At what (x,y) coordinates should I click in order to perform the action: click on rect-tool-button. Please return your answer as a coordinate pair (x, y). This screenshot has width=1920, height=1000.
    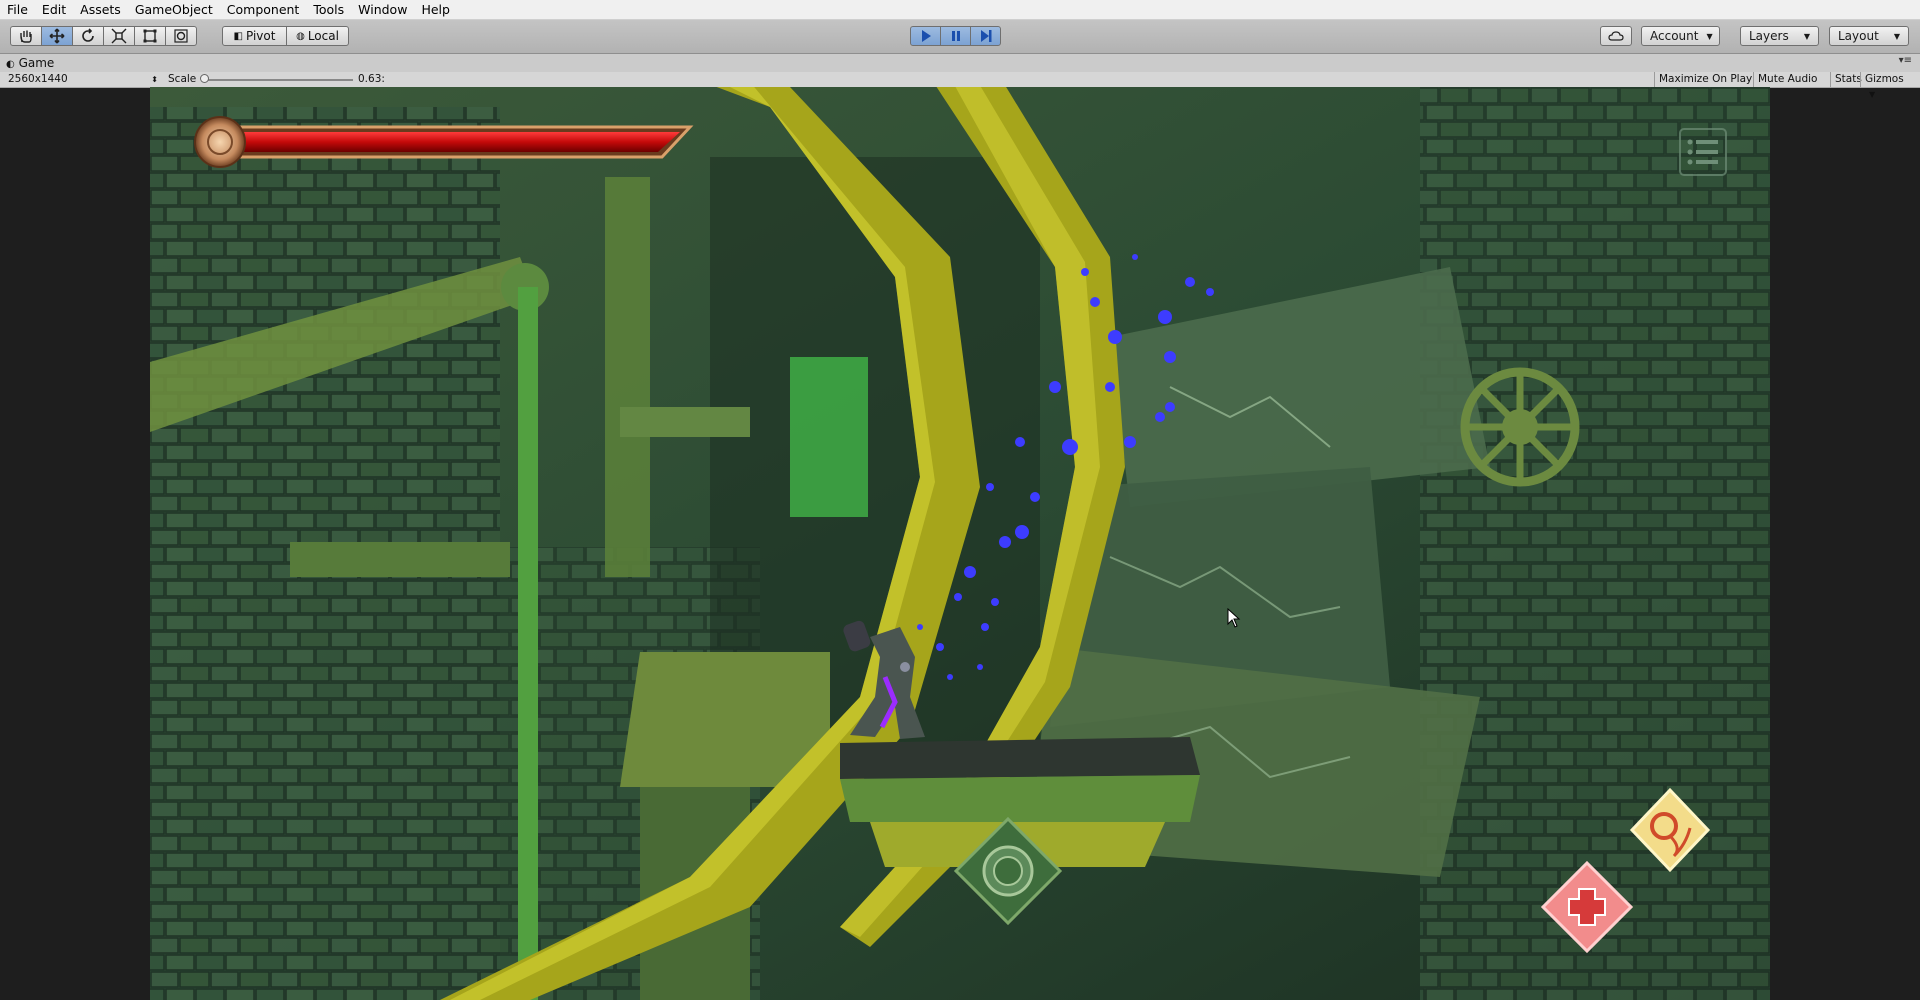
    Looking at the image, I should click on (150, 36).